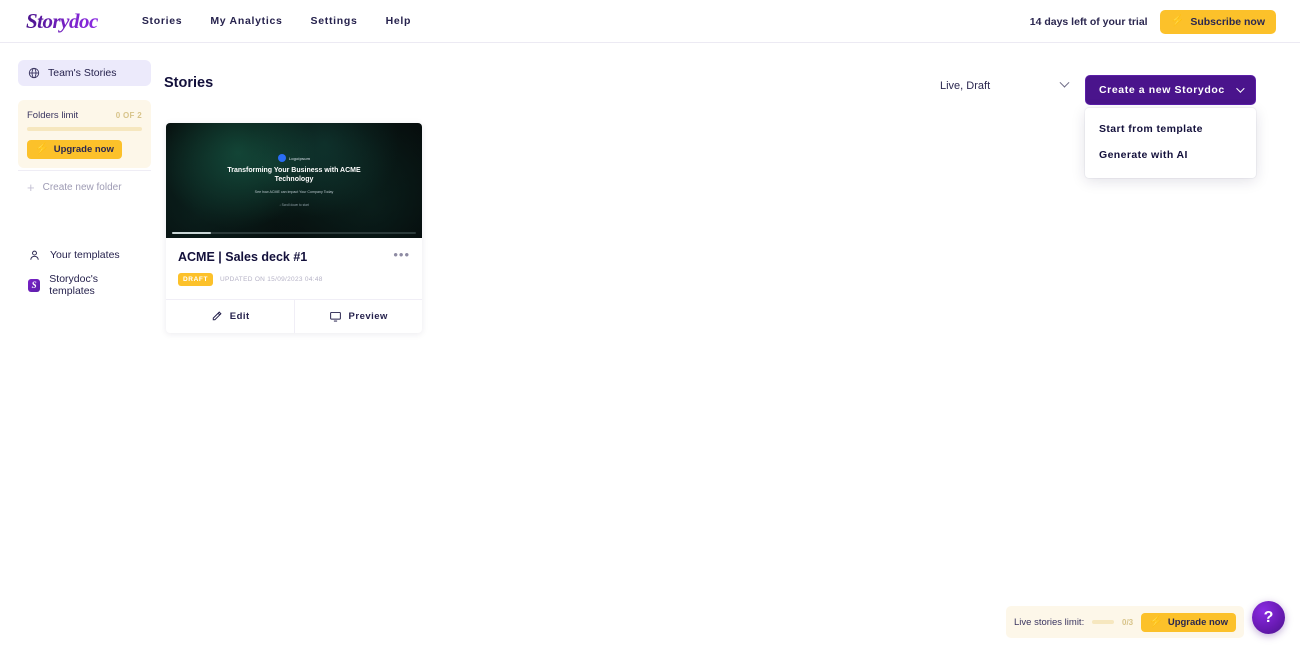 The height and width of the screenshot is (652, 1300). What do you see at coordinates (1128, 622) in the screenshot?
I see `live-stories-limit-count: 0/3` at bounding box center [1128, 622].